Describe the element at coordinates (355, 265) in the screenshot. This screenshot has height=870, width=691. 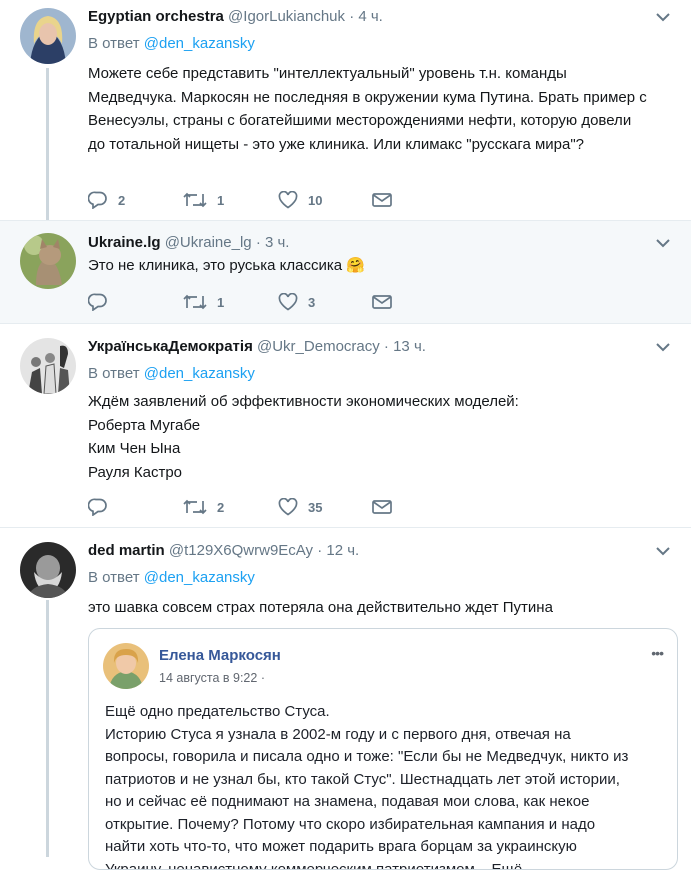
I see `hugging-face-icon: 🤗` at that location.